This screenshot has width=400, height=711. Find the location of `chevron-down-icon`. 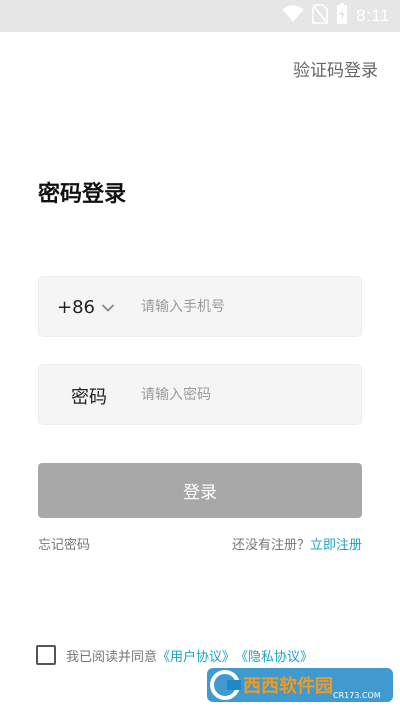

chevron-down-icon is located at coordinates (108, 307).